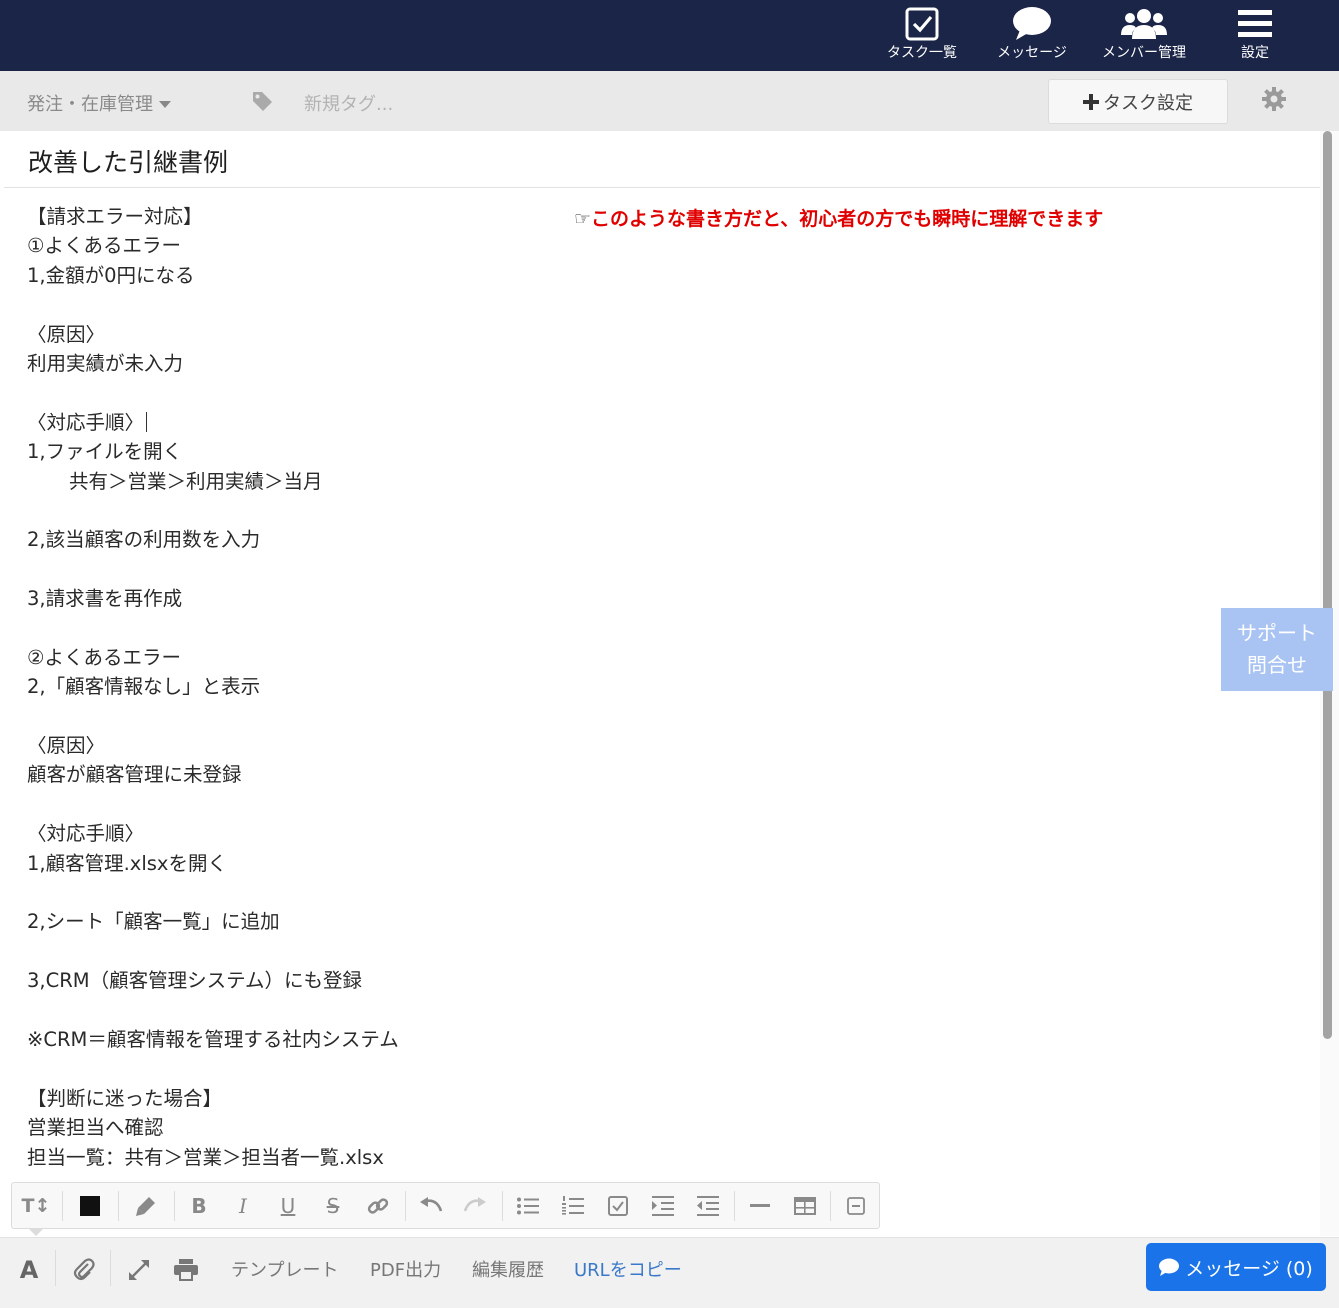 This screenshot has height=1308, width=1339. I want to click on body-line: ②よくあるエラー, so click(104, 657).